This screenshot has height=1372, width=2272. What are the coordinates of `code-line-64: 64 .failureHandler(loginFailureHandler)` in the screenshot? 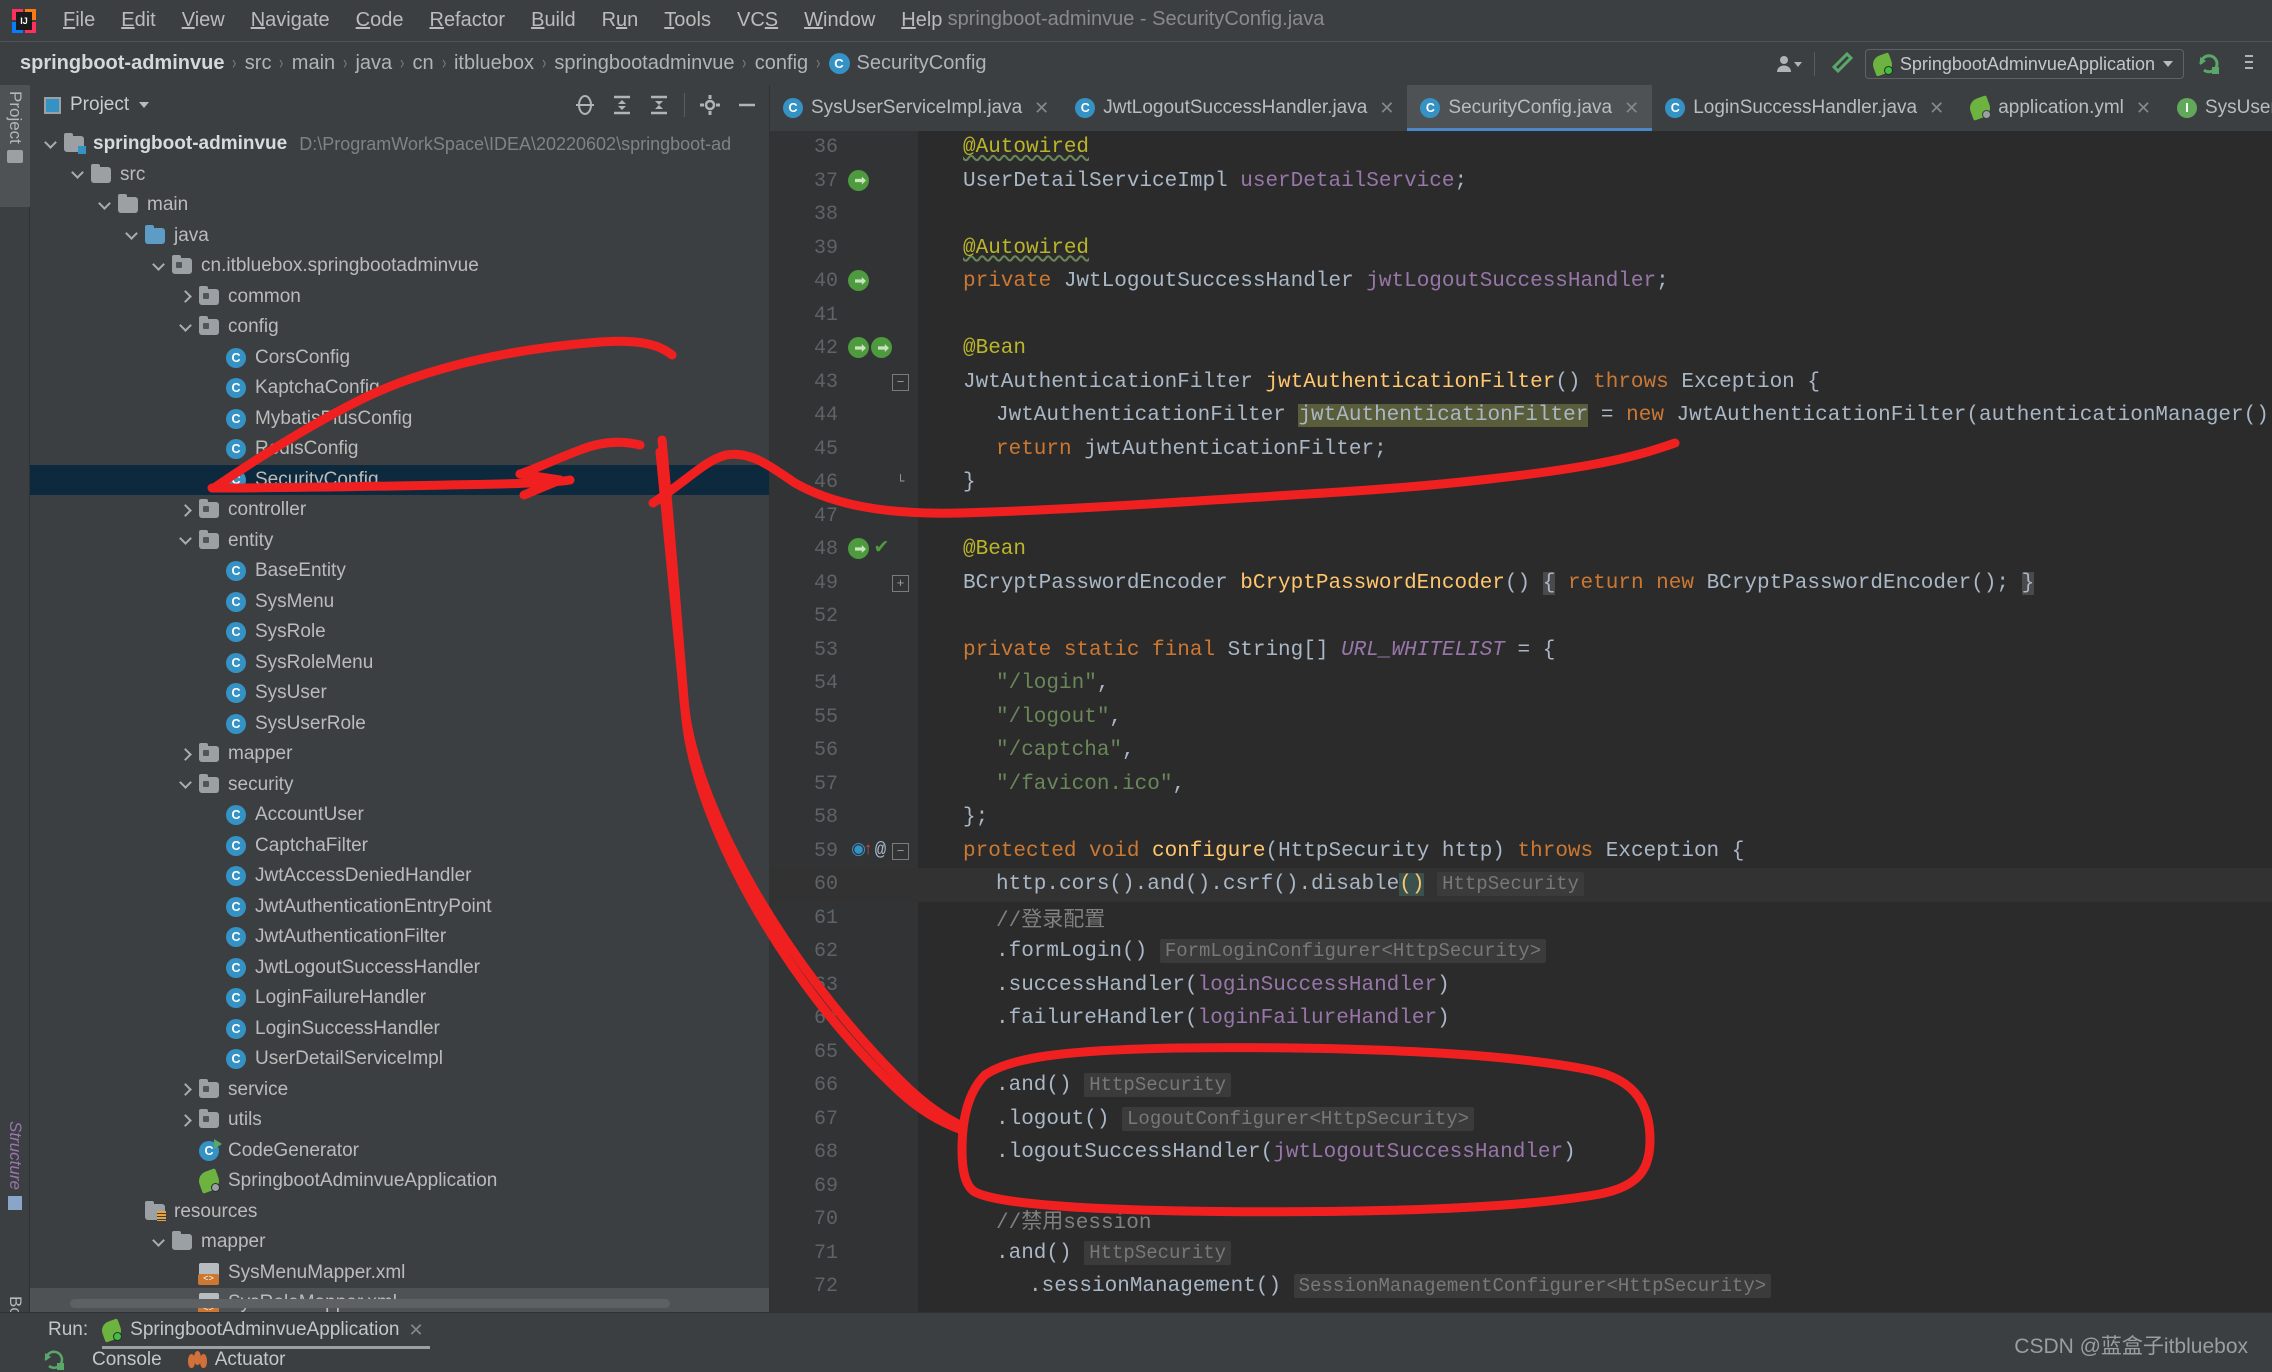 It's located at (1521, 1019).